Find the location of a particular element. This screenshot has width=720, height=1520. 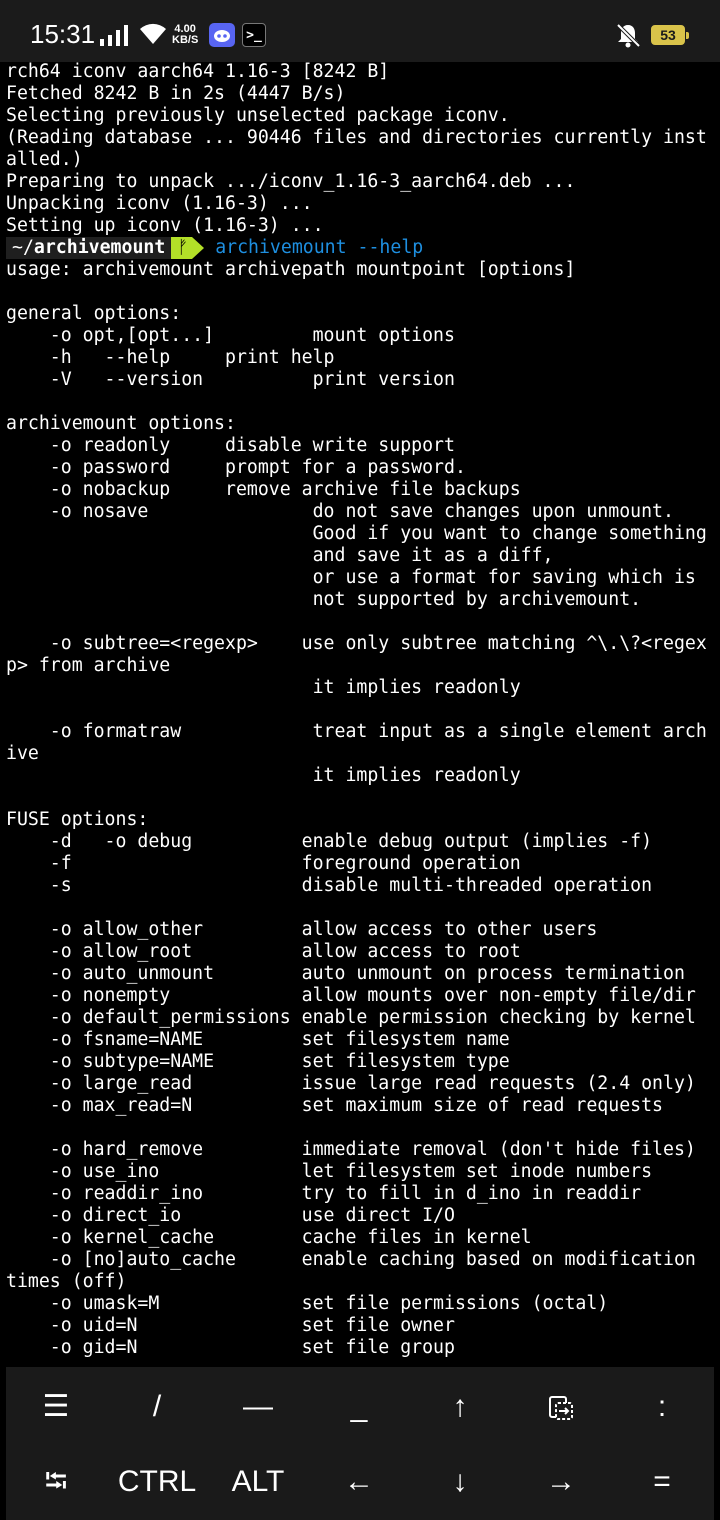

output-line: times (off) is located at coordinates (66, 1281).